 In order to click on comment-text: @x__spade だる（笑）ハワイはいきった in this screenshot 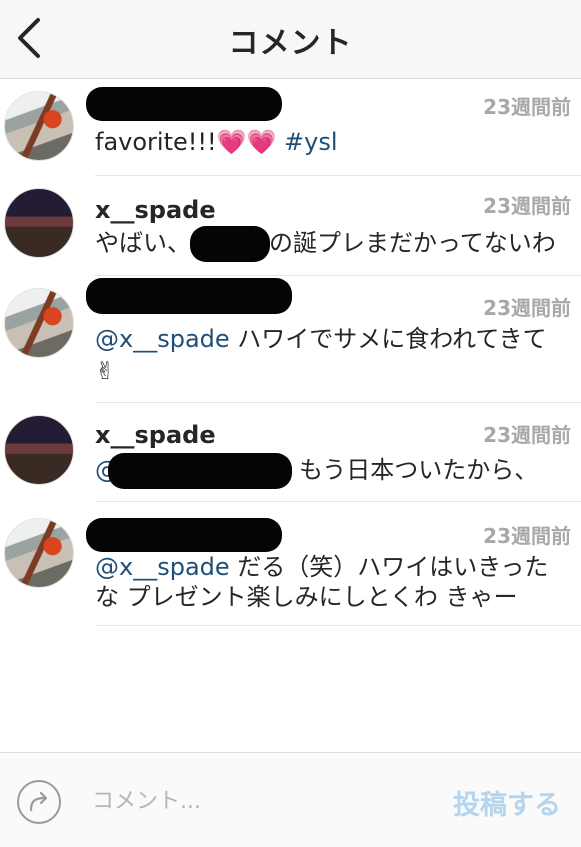, I will do `click(321, 567)`.